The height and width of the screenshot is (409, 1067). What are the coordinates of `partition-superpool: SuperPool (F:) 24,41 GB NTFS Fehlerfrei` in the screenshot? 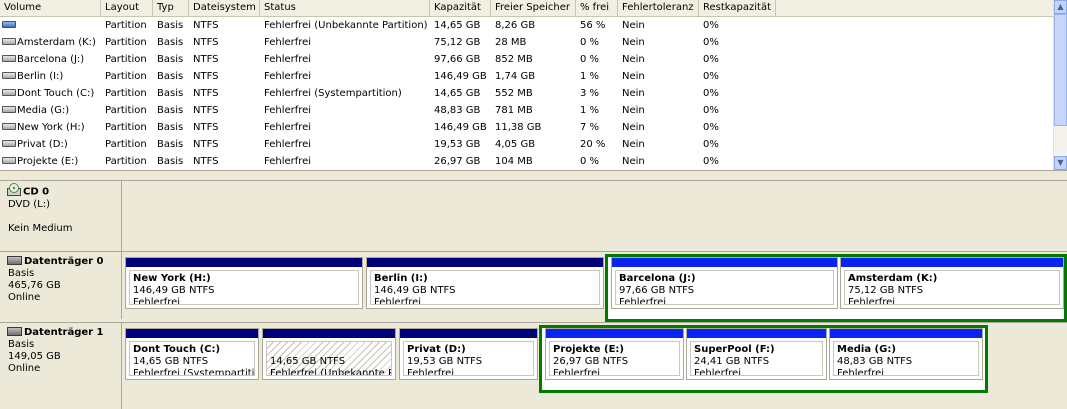 It's located at (756, 354).